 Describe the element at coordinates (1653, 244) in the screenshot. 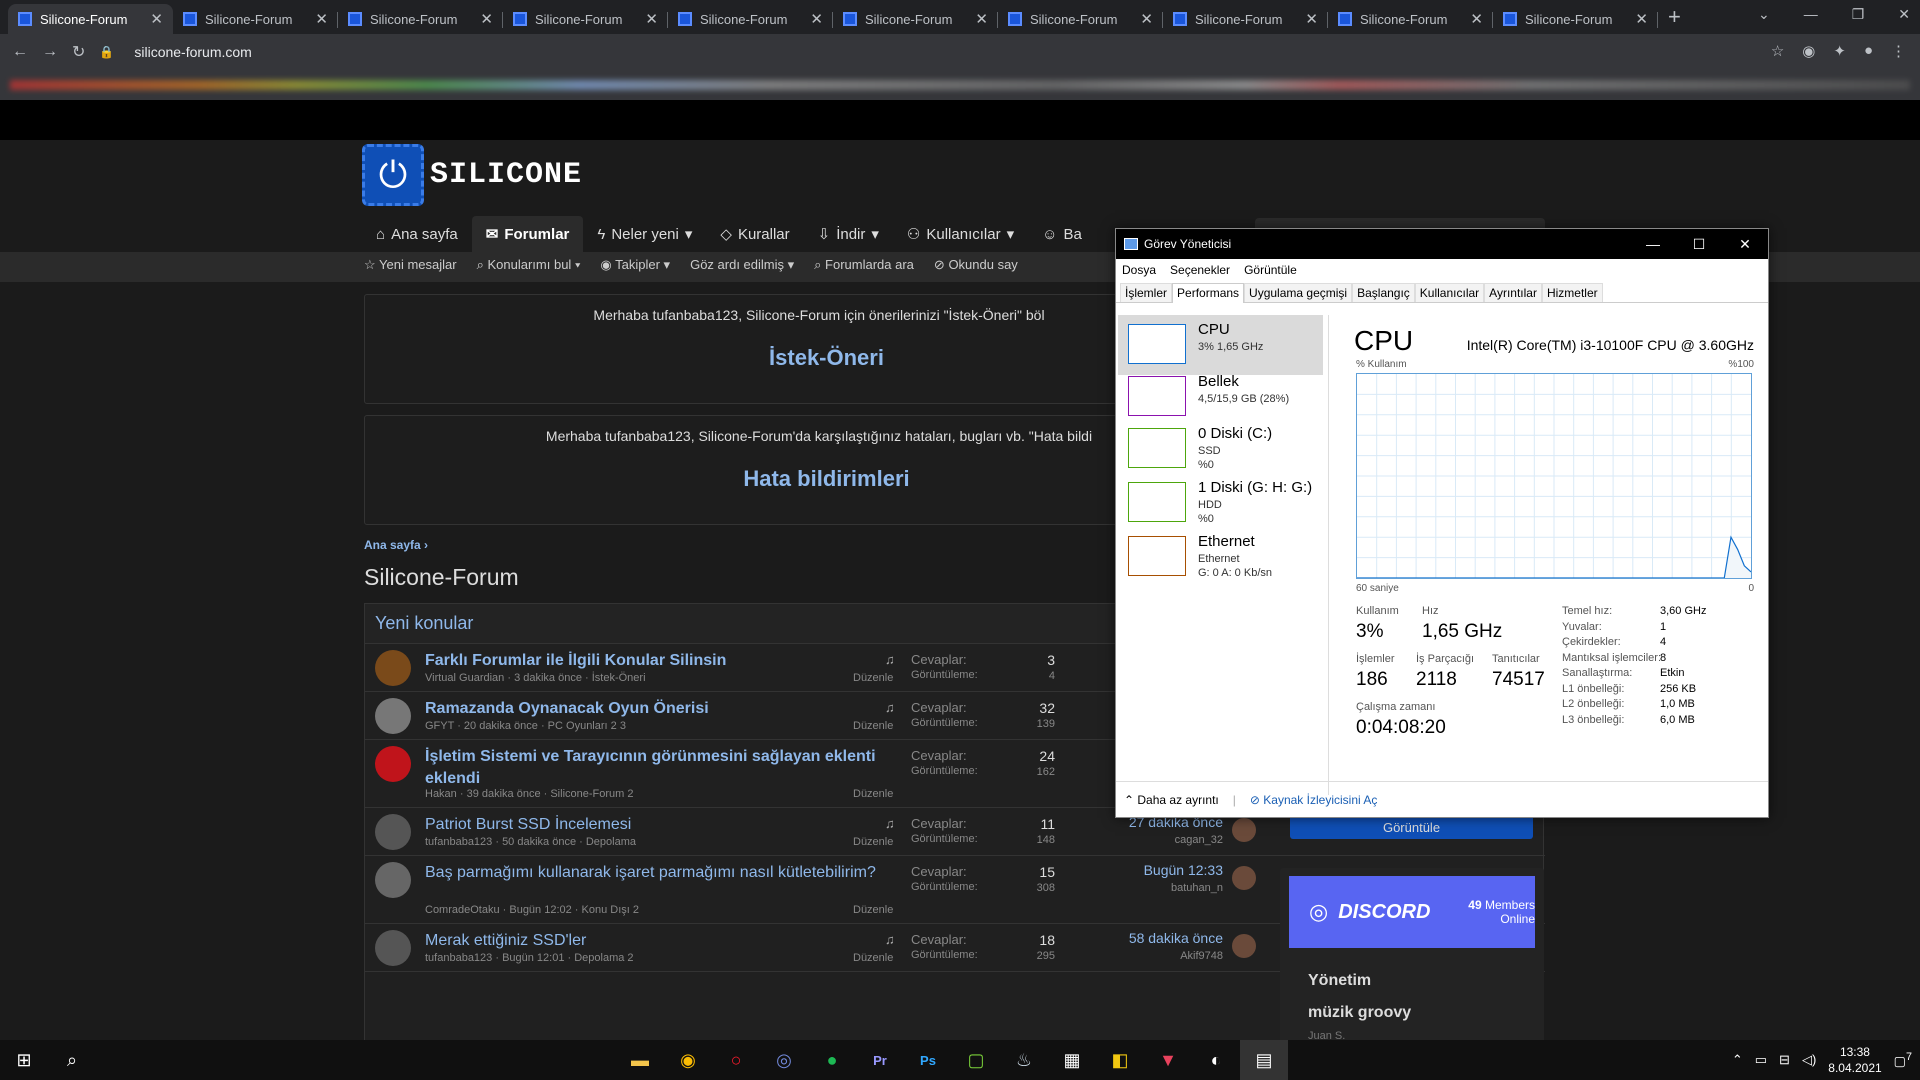

I see `tm-minimize-button: —` at that location.